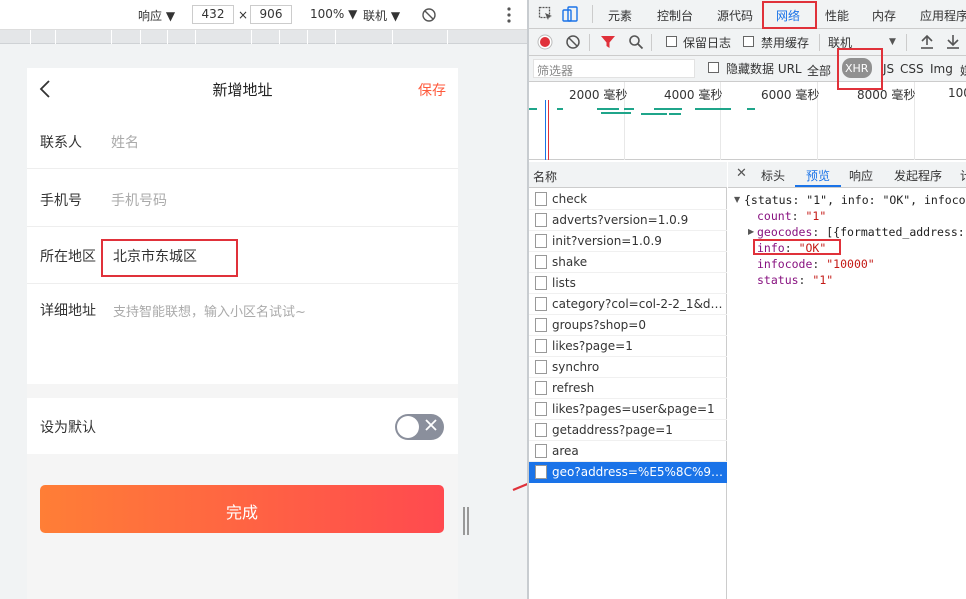 The height and width of the screenshot is (599, 966). Describe the element at coordinates (570, 199) in the screenshot. I see `request-name: check` at that location.